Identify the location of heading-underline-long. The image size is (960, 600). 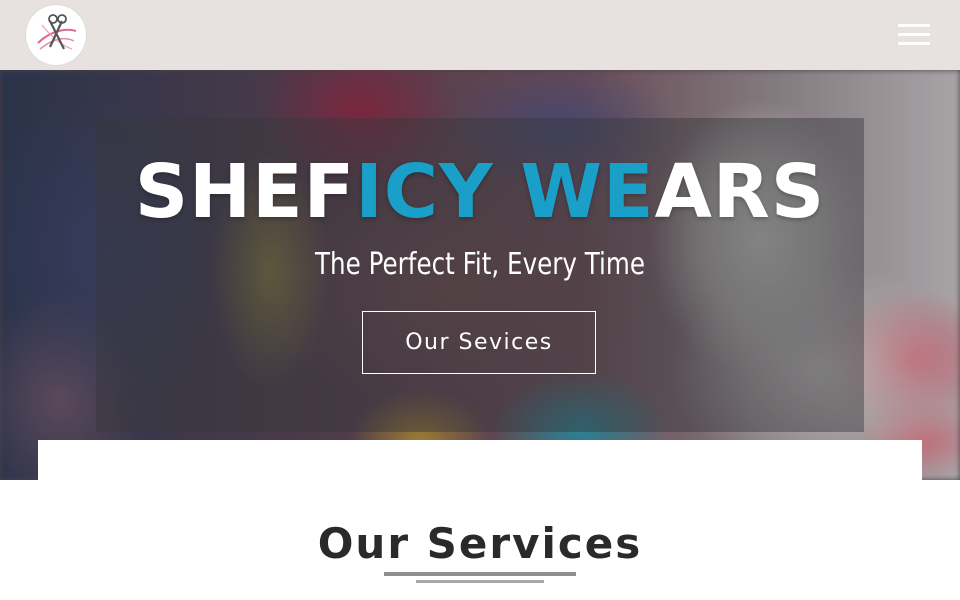
(480, 574).